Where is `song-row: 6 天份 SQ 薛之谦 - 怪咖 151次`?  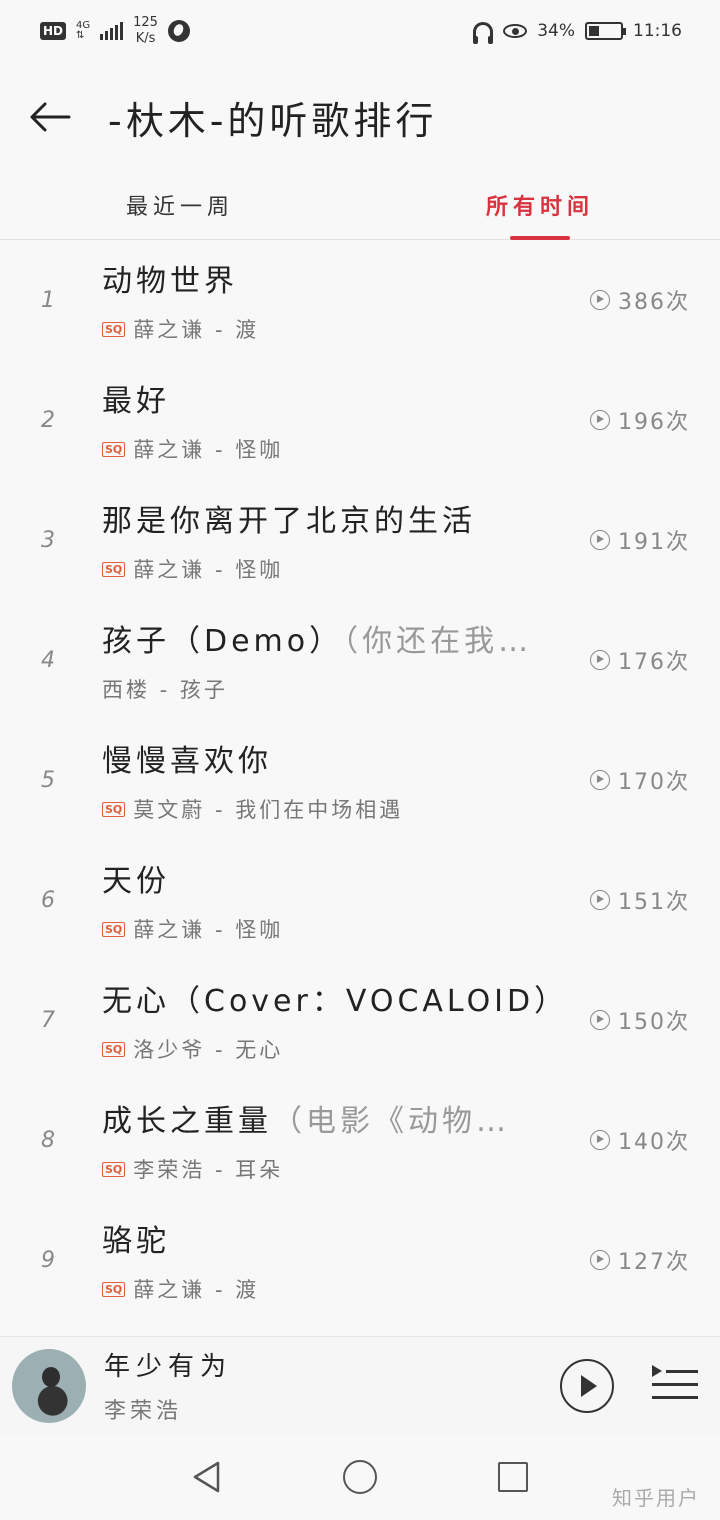
song-row: 6 天份 SQ 薛之谦 - 怪咖 151次 is located at coordinates (360, 900).